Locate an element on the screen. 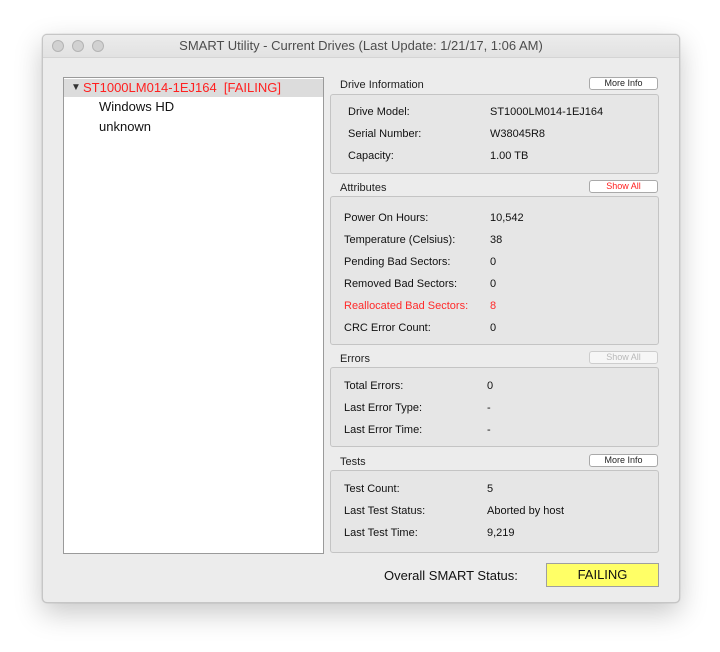 The image size is (720, 652). disclosure-triangle-icon: ▼ is located at coordinates (76, 88).